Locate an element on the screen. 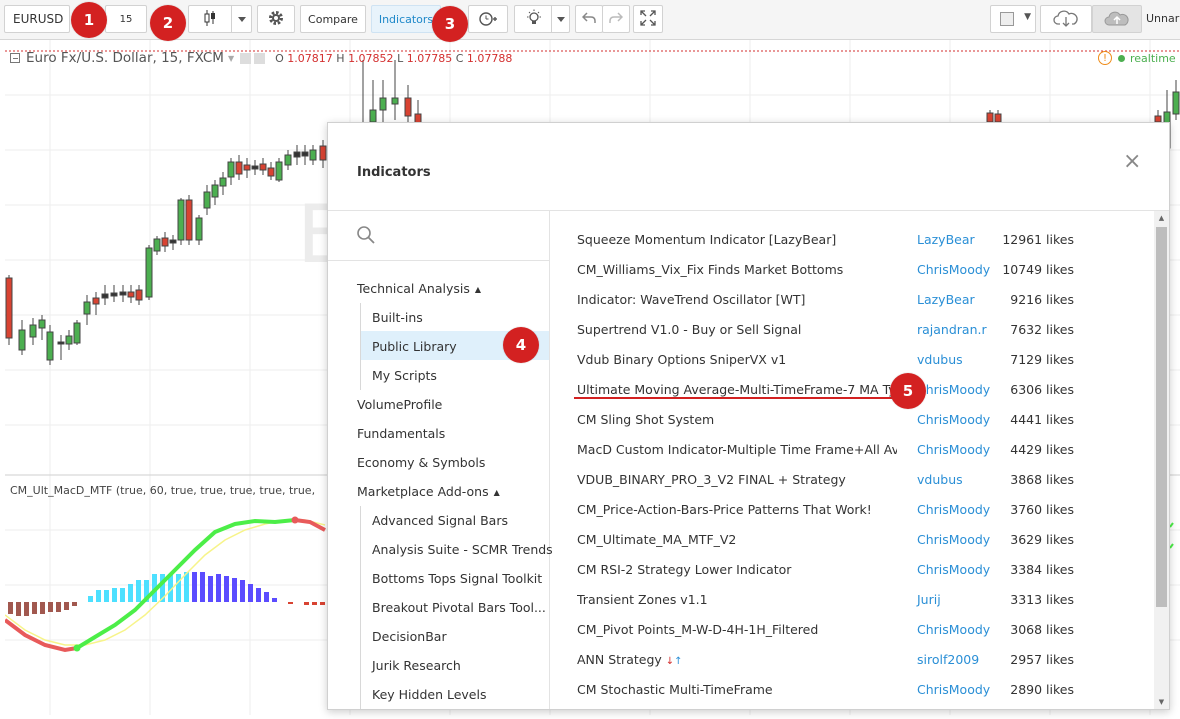 Image resolution: width=1180 pixels, height=719 pixels. save-chart-button is located at coordinates (1117, 19).